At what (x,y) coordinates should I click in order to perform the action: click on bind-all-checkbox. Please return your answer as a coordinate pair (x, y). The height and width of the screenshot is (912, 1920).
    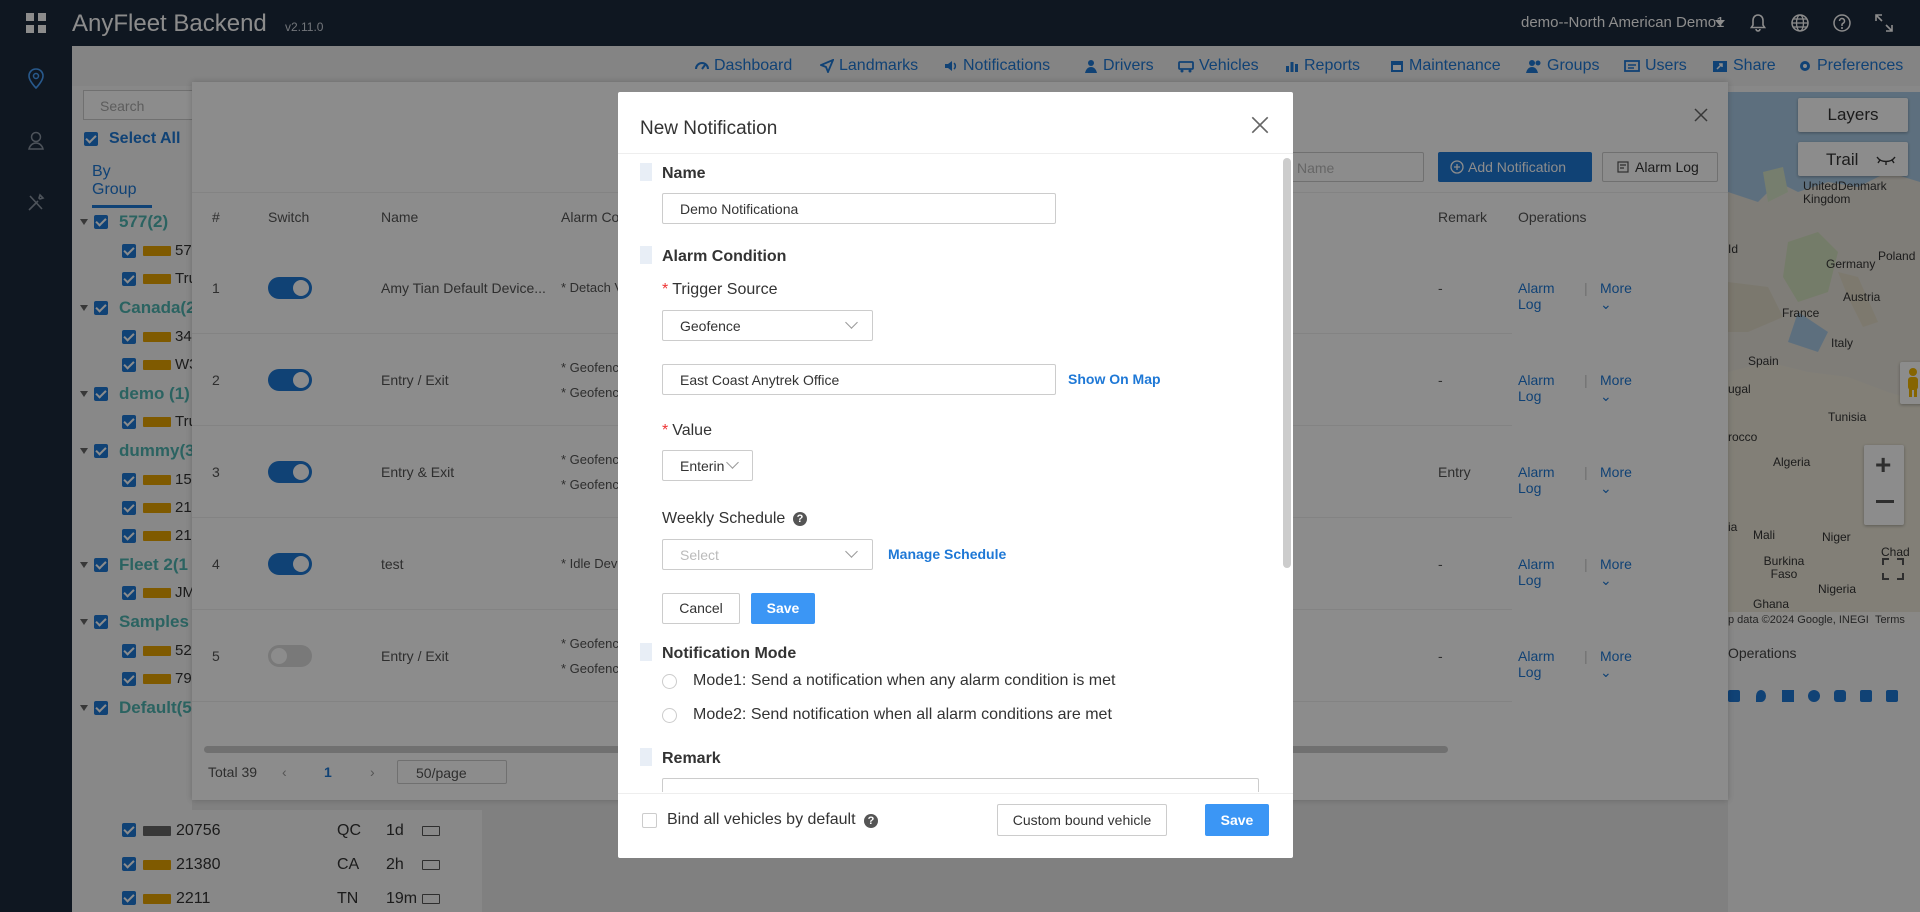
    Looking at the image, I should click on (649, 820).